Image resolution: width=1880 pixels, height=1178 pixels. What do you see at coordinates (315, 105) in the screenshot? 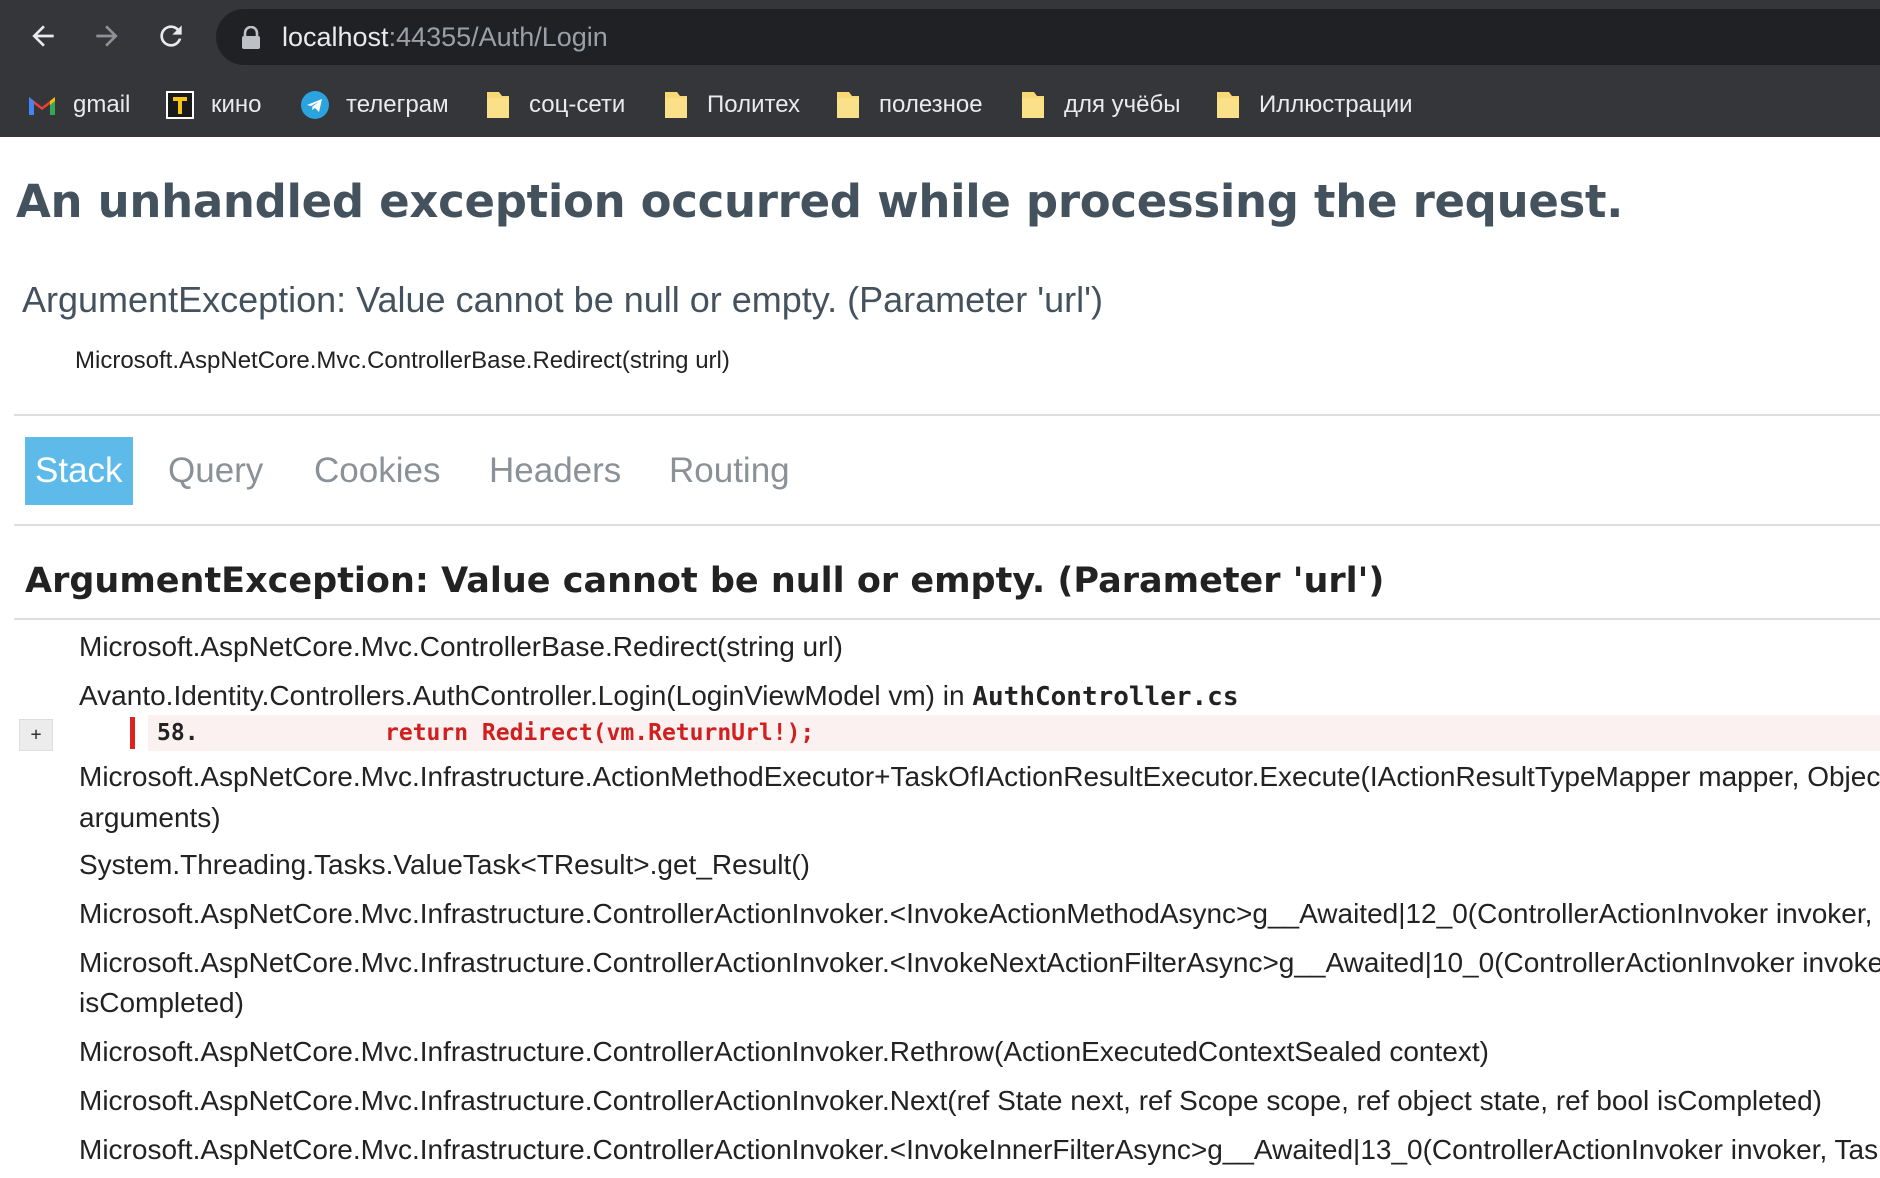
I see `telegram-icon` at bounding box center [315, 105].